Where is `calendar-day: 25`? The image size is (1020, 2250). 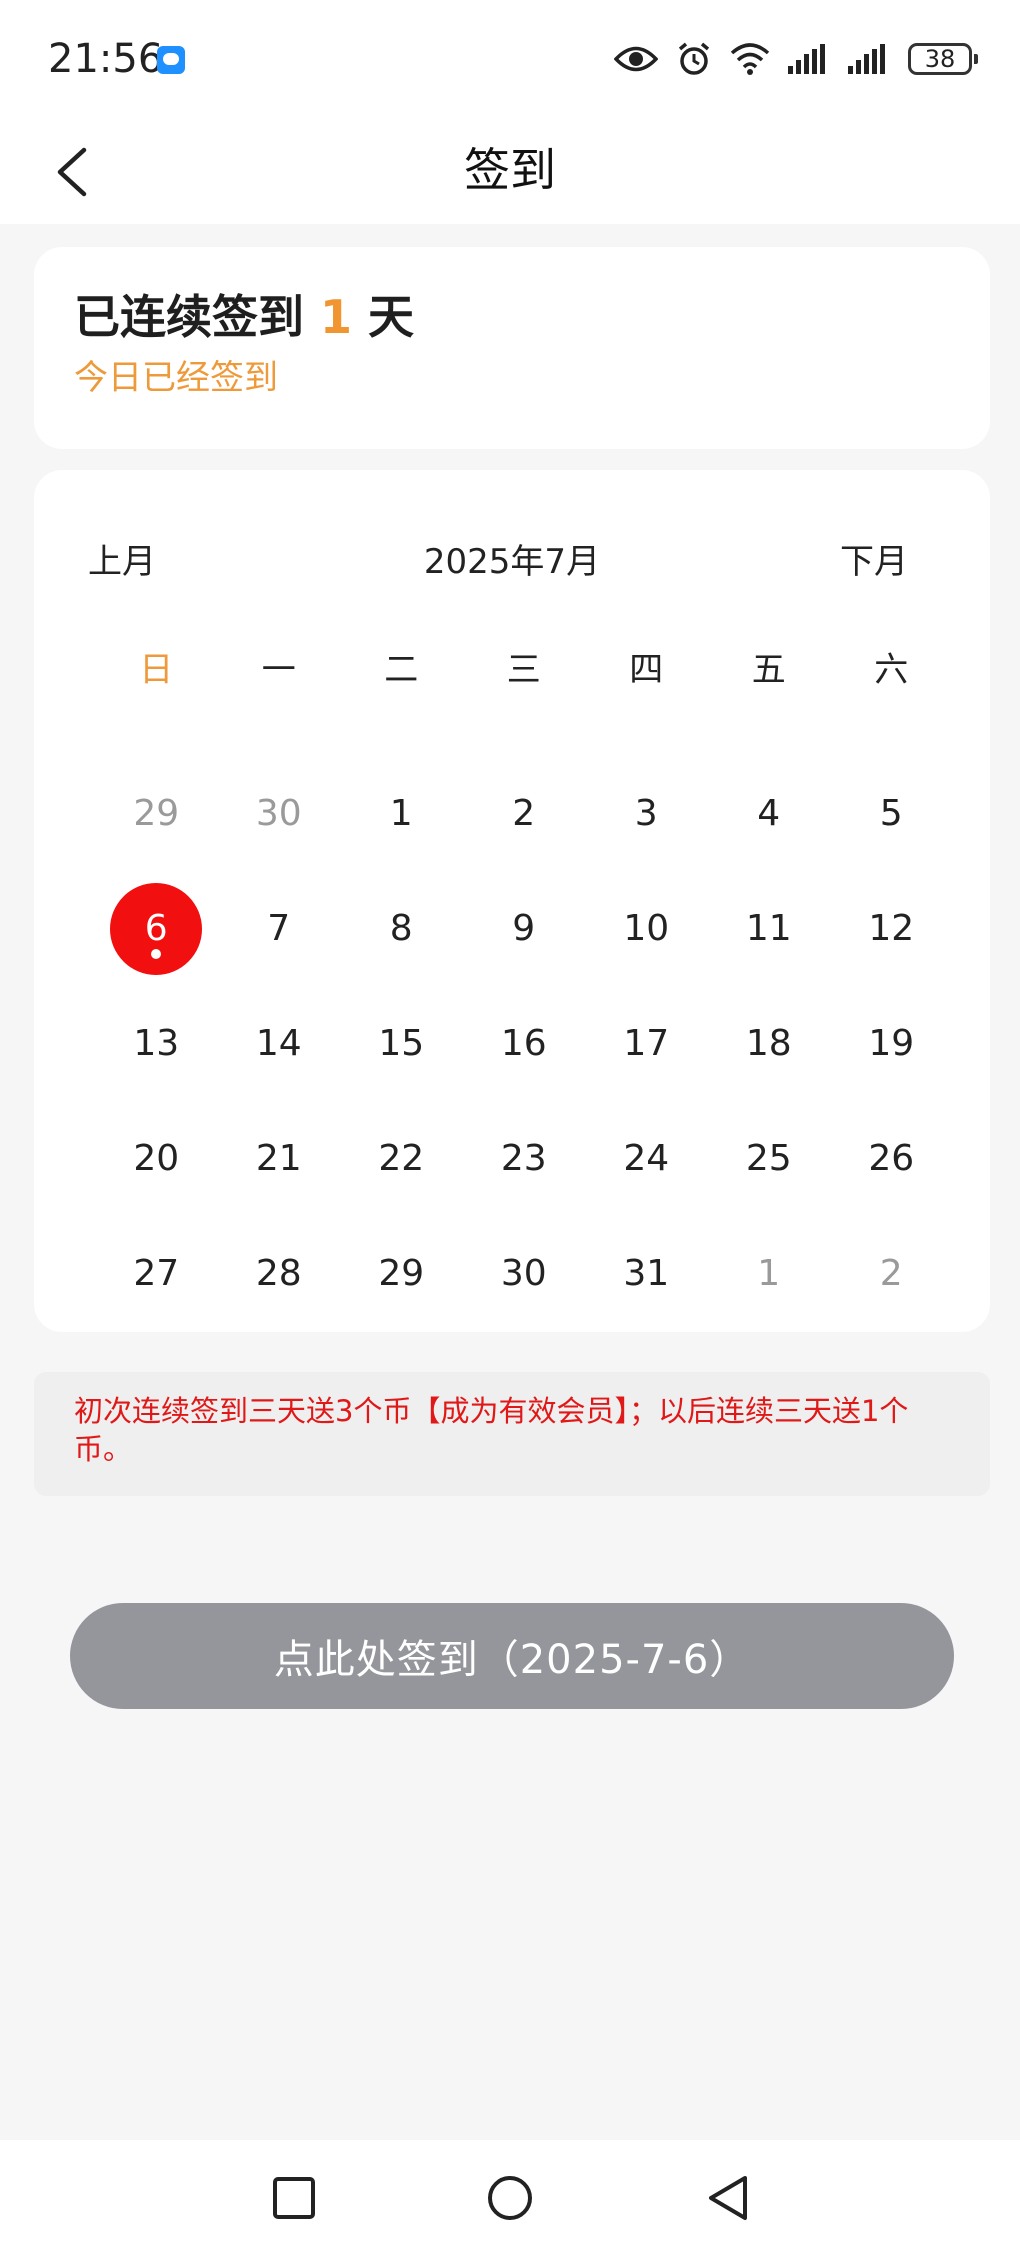 calendar-day: 25 is located at coordinates (769, 1158).